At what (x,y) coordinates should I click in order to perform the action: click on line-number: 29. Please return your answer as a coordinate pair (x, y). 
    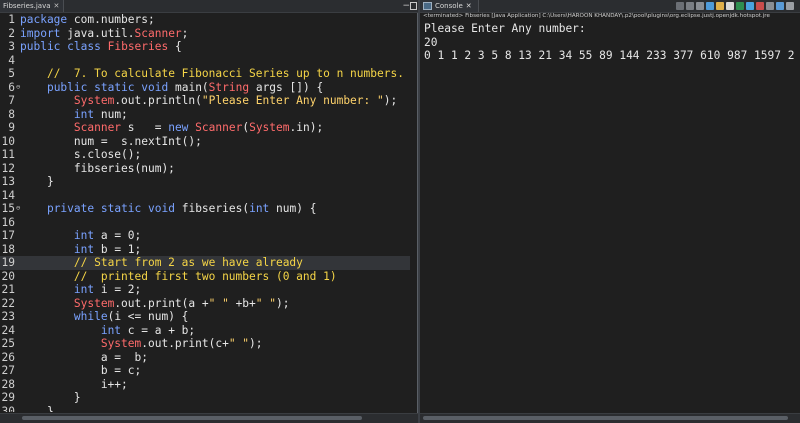
    Looking at the image, I should click on (8, 397).